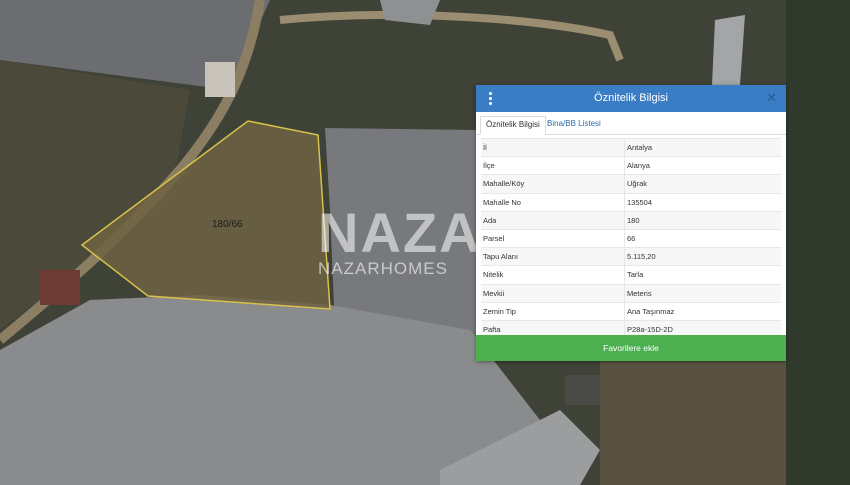 The width and height of the screenshot is (850, 485). I want to click on panel-header: Öznitelik Bilgisi ✕, so click(631, 98).